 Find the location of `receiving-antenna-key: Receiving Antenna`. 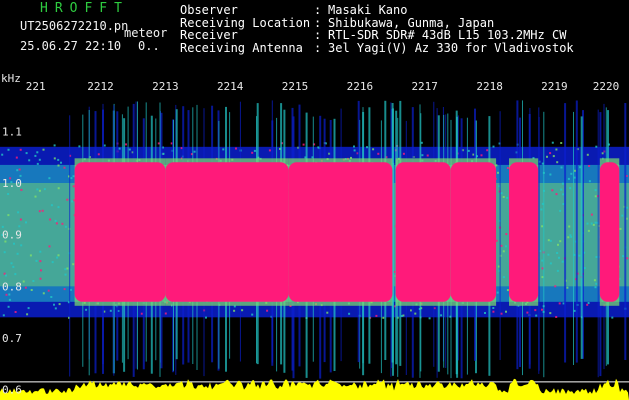

receiving-antenna-key: Receiving Antenna is located at coordinates (241, 47).